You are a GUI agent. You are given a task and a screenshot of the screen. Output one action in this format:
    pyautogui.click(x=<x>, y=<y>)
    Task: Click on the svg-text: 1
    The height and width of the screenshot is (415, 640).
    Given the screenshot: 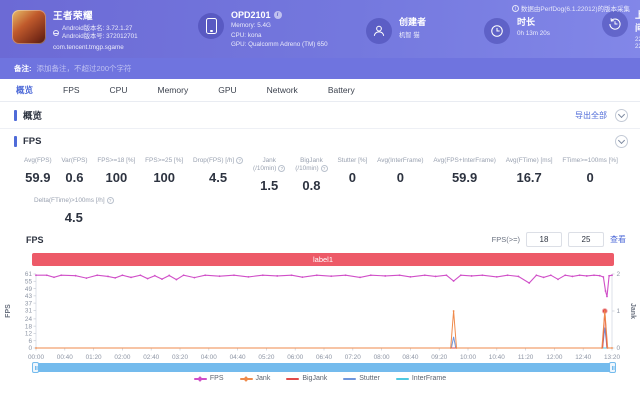 What is the action you would take?
    pyautogui.click(x=619, y=311)
    